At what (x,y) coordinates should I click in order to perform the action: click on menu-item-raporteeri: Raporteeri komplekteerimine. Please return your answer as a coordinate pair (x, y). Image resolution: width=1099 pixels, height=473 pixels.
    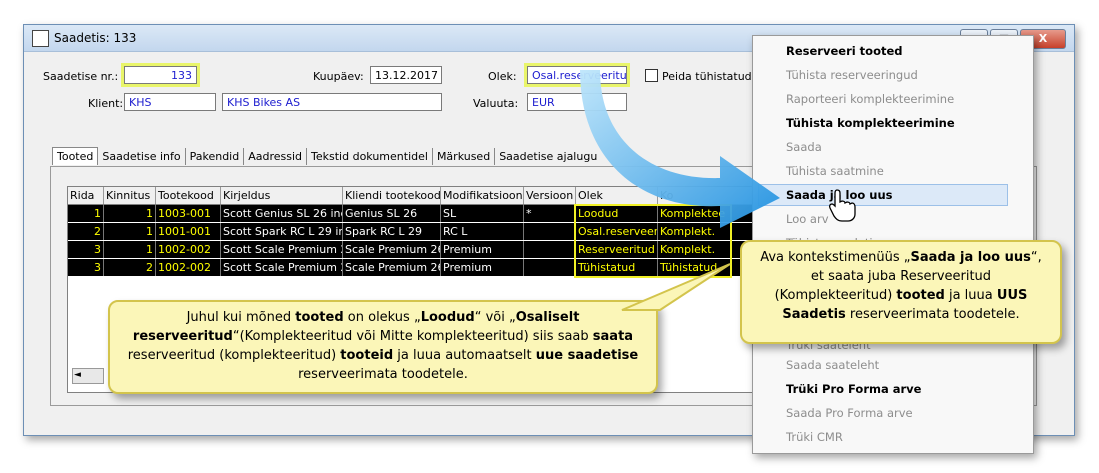
    Looking at the image, I should click on (870, 99).